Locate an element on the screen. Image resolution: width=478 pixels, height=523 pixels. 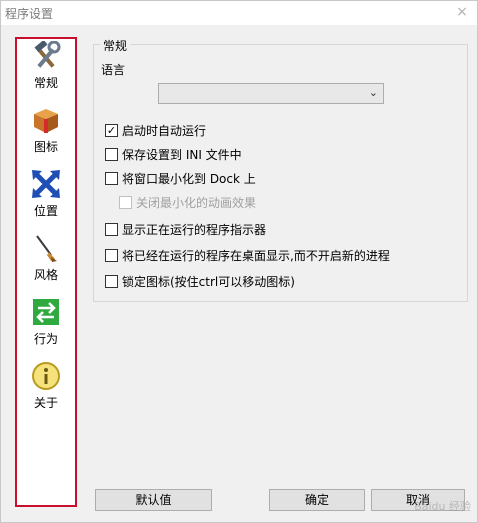
sidebar-item-about: 关于 is located at coordinates (46, 390).